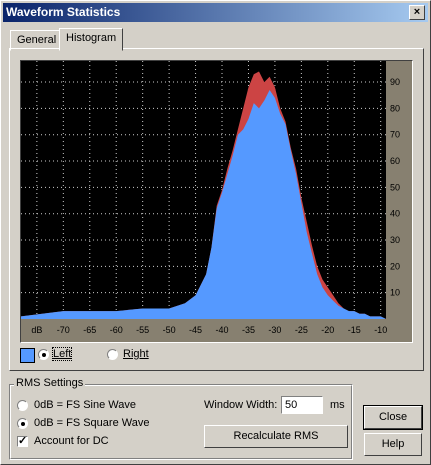 This screenshot has width=431, height=465. What do you see at coordinates (63, 330) in the screenshot?
I see `x-tick-label: -70` at bounding box center [63, 330].